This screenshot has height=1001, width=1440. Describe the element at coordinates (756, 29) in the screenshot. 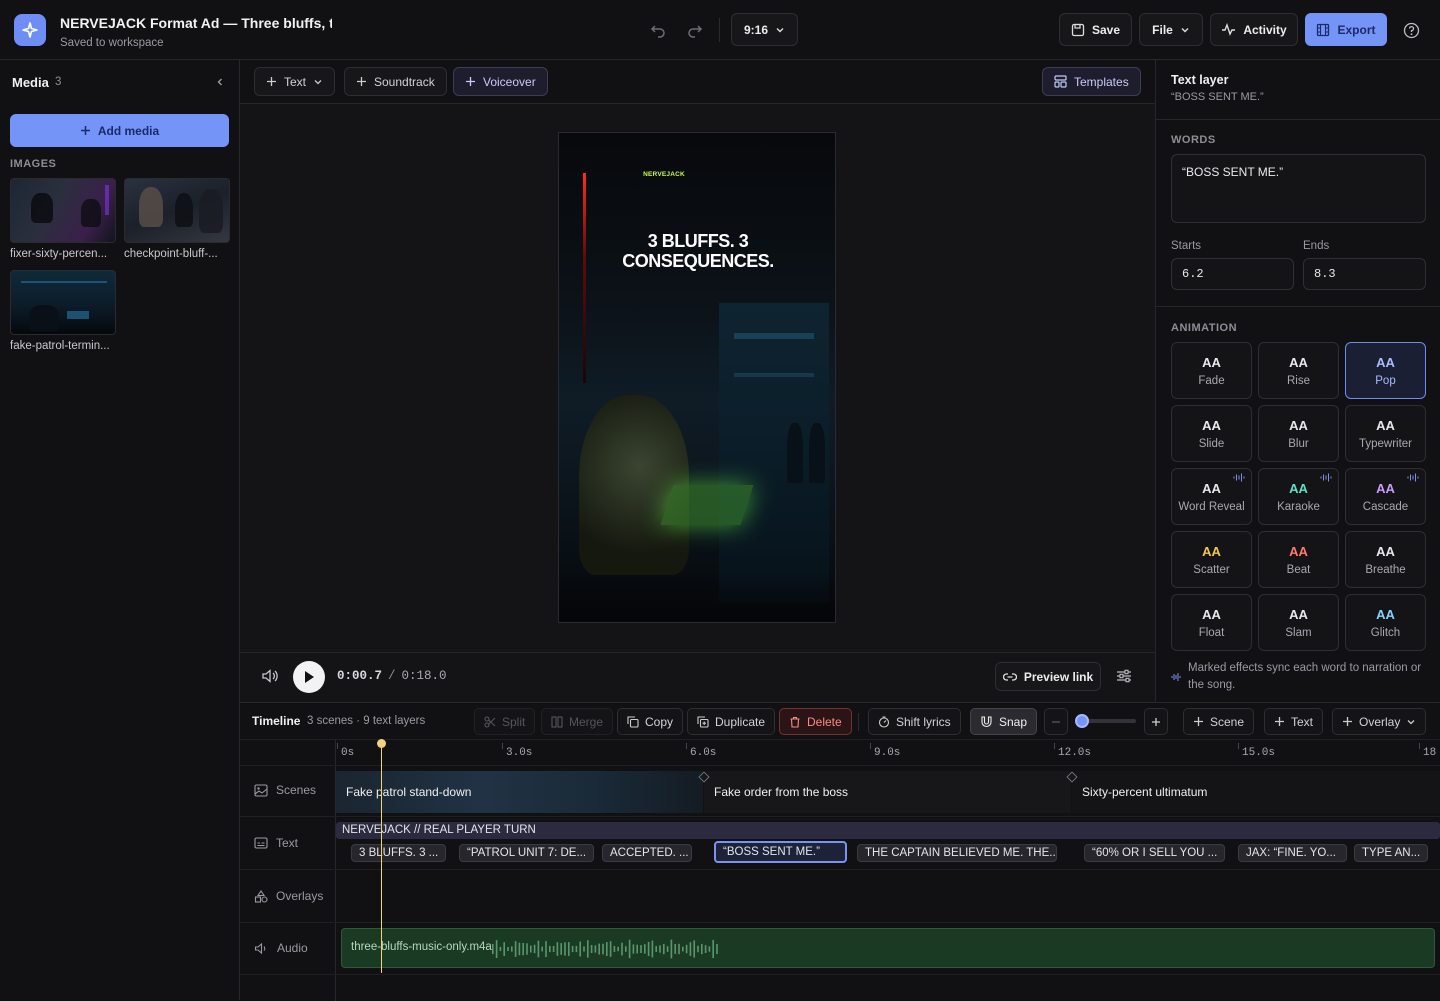

I see `aspect-ratio-value: 9:16` at that location.